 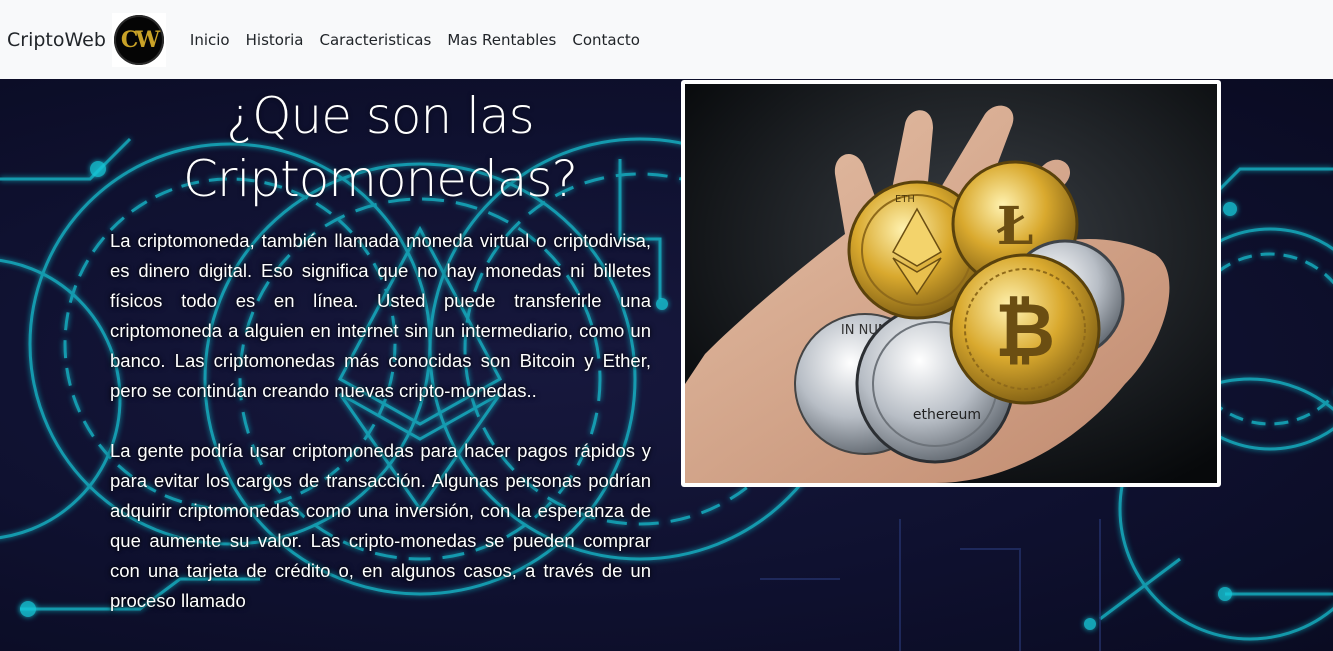 I want to click on nav-link-historia: Historia, so click(x=275, y=40).